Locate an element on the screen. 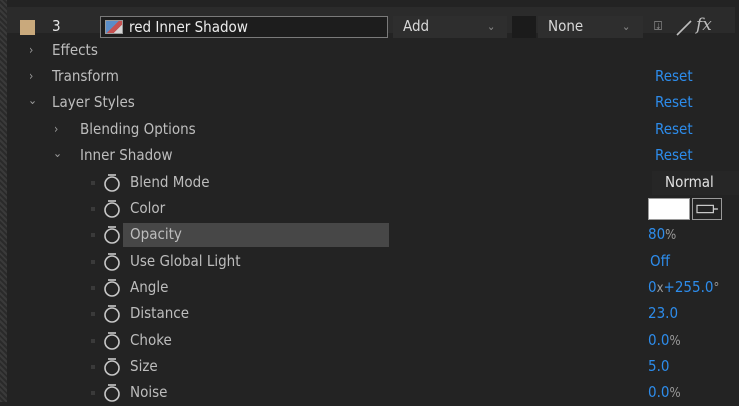  layer-styles-reset-button: Reset is located at coordinates (674, 102).